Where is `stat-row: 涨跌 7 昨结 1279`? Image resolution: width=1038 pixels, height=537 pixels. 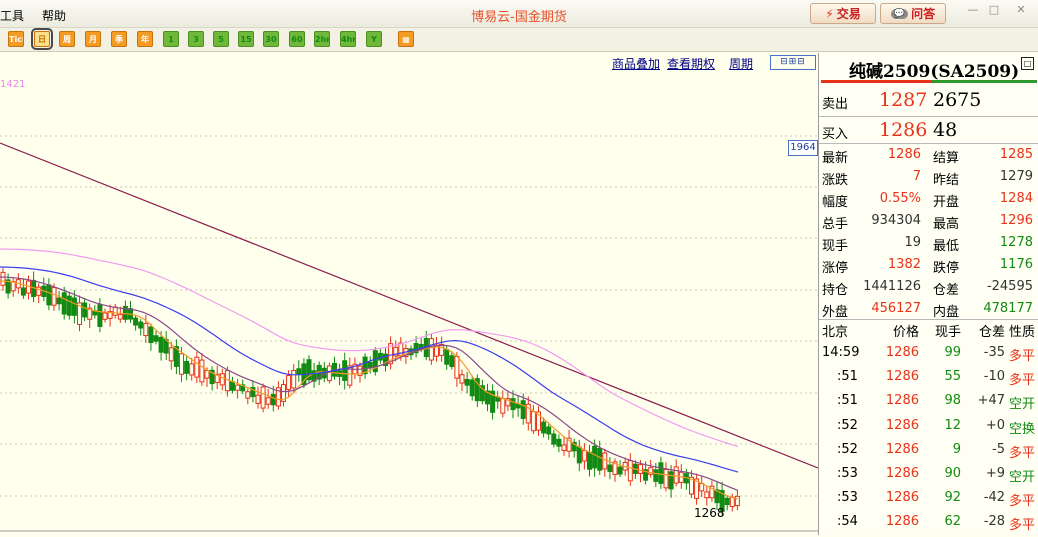 stat-row: 涨跌 7 昨结 1279 is located at coordinates (928, 178).